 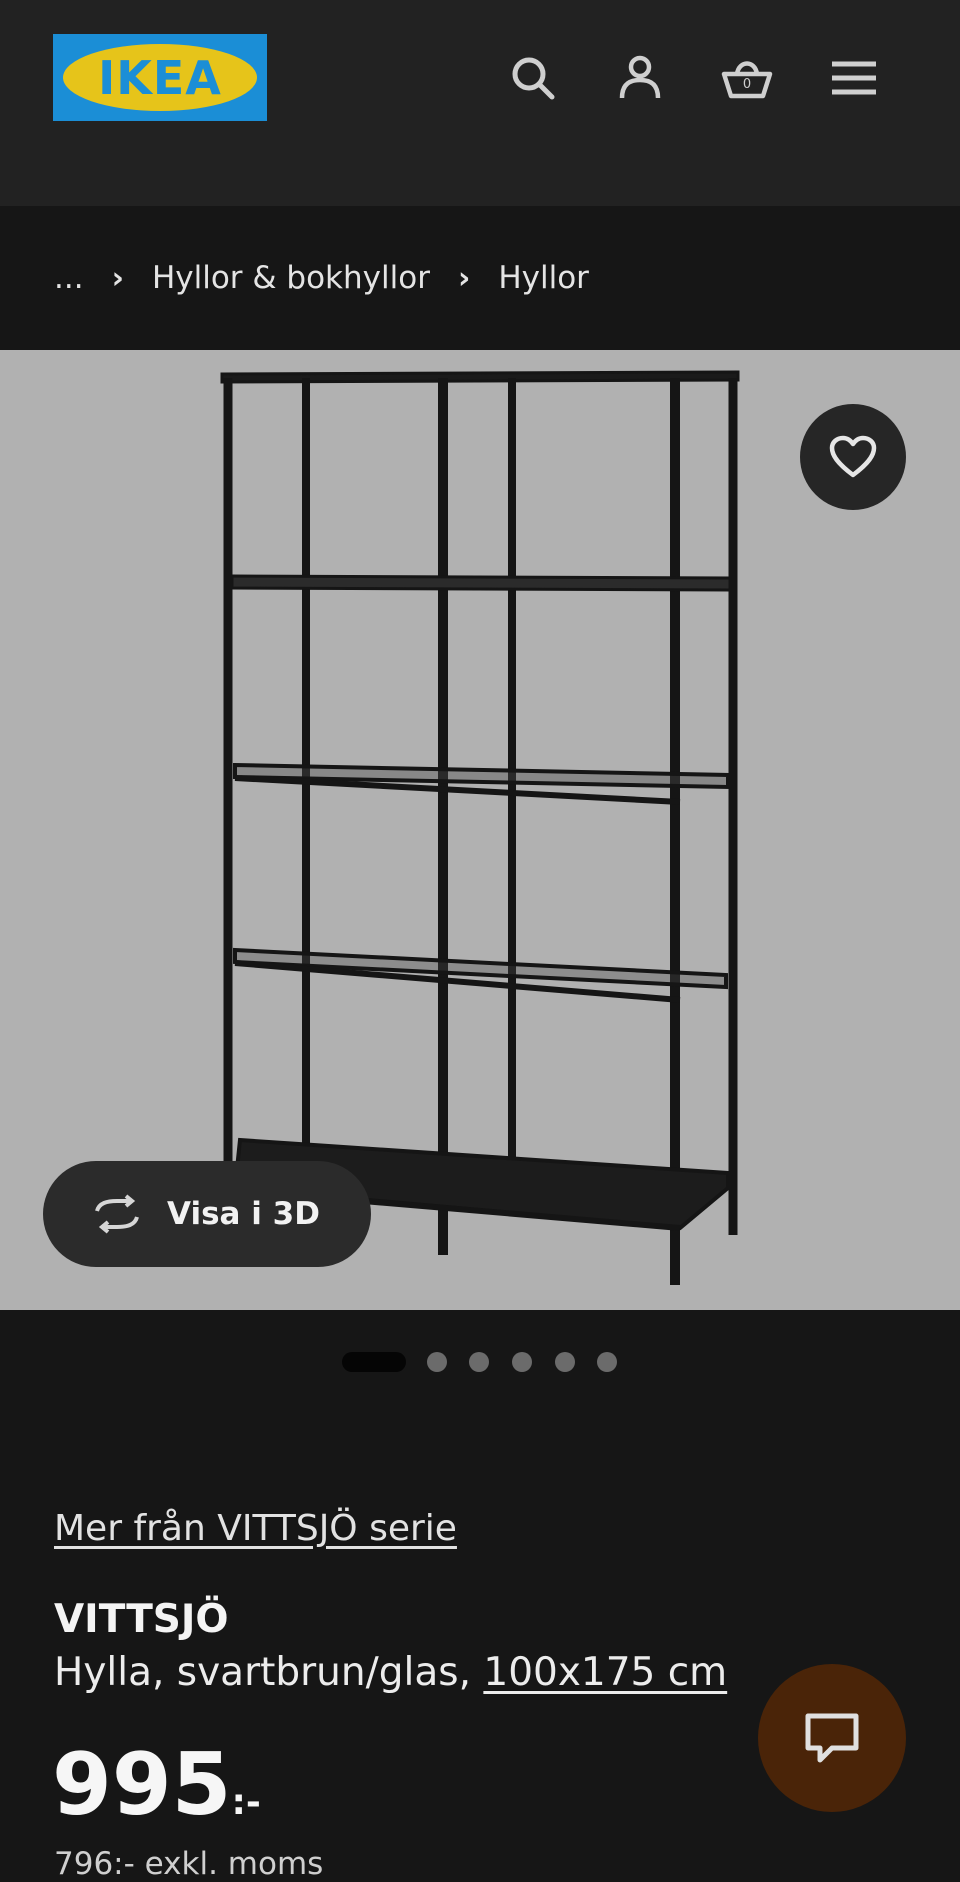 I want to click on favorite-button, so click(x=853, y=457).